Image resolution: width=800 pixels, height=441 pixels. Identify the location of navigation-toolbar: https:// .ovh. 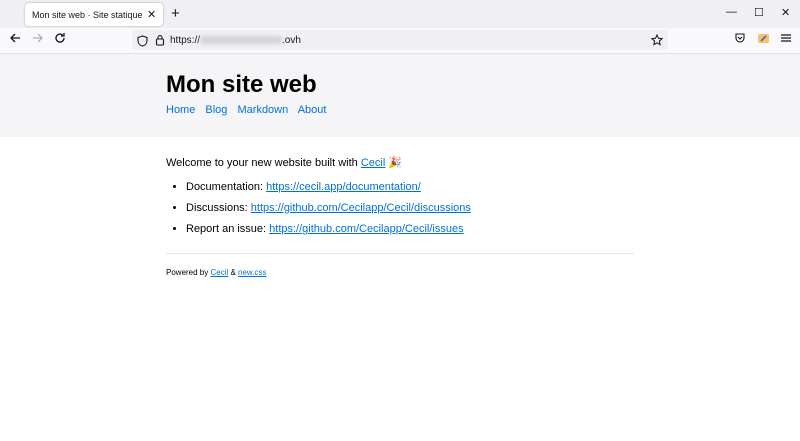
(400, 41).